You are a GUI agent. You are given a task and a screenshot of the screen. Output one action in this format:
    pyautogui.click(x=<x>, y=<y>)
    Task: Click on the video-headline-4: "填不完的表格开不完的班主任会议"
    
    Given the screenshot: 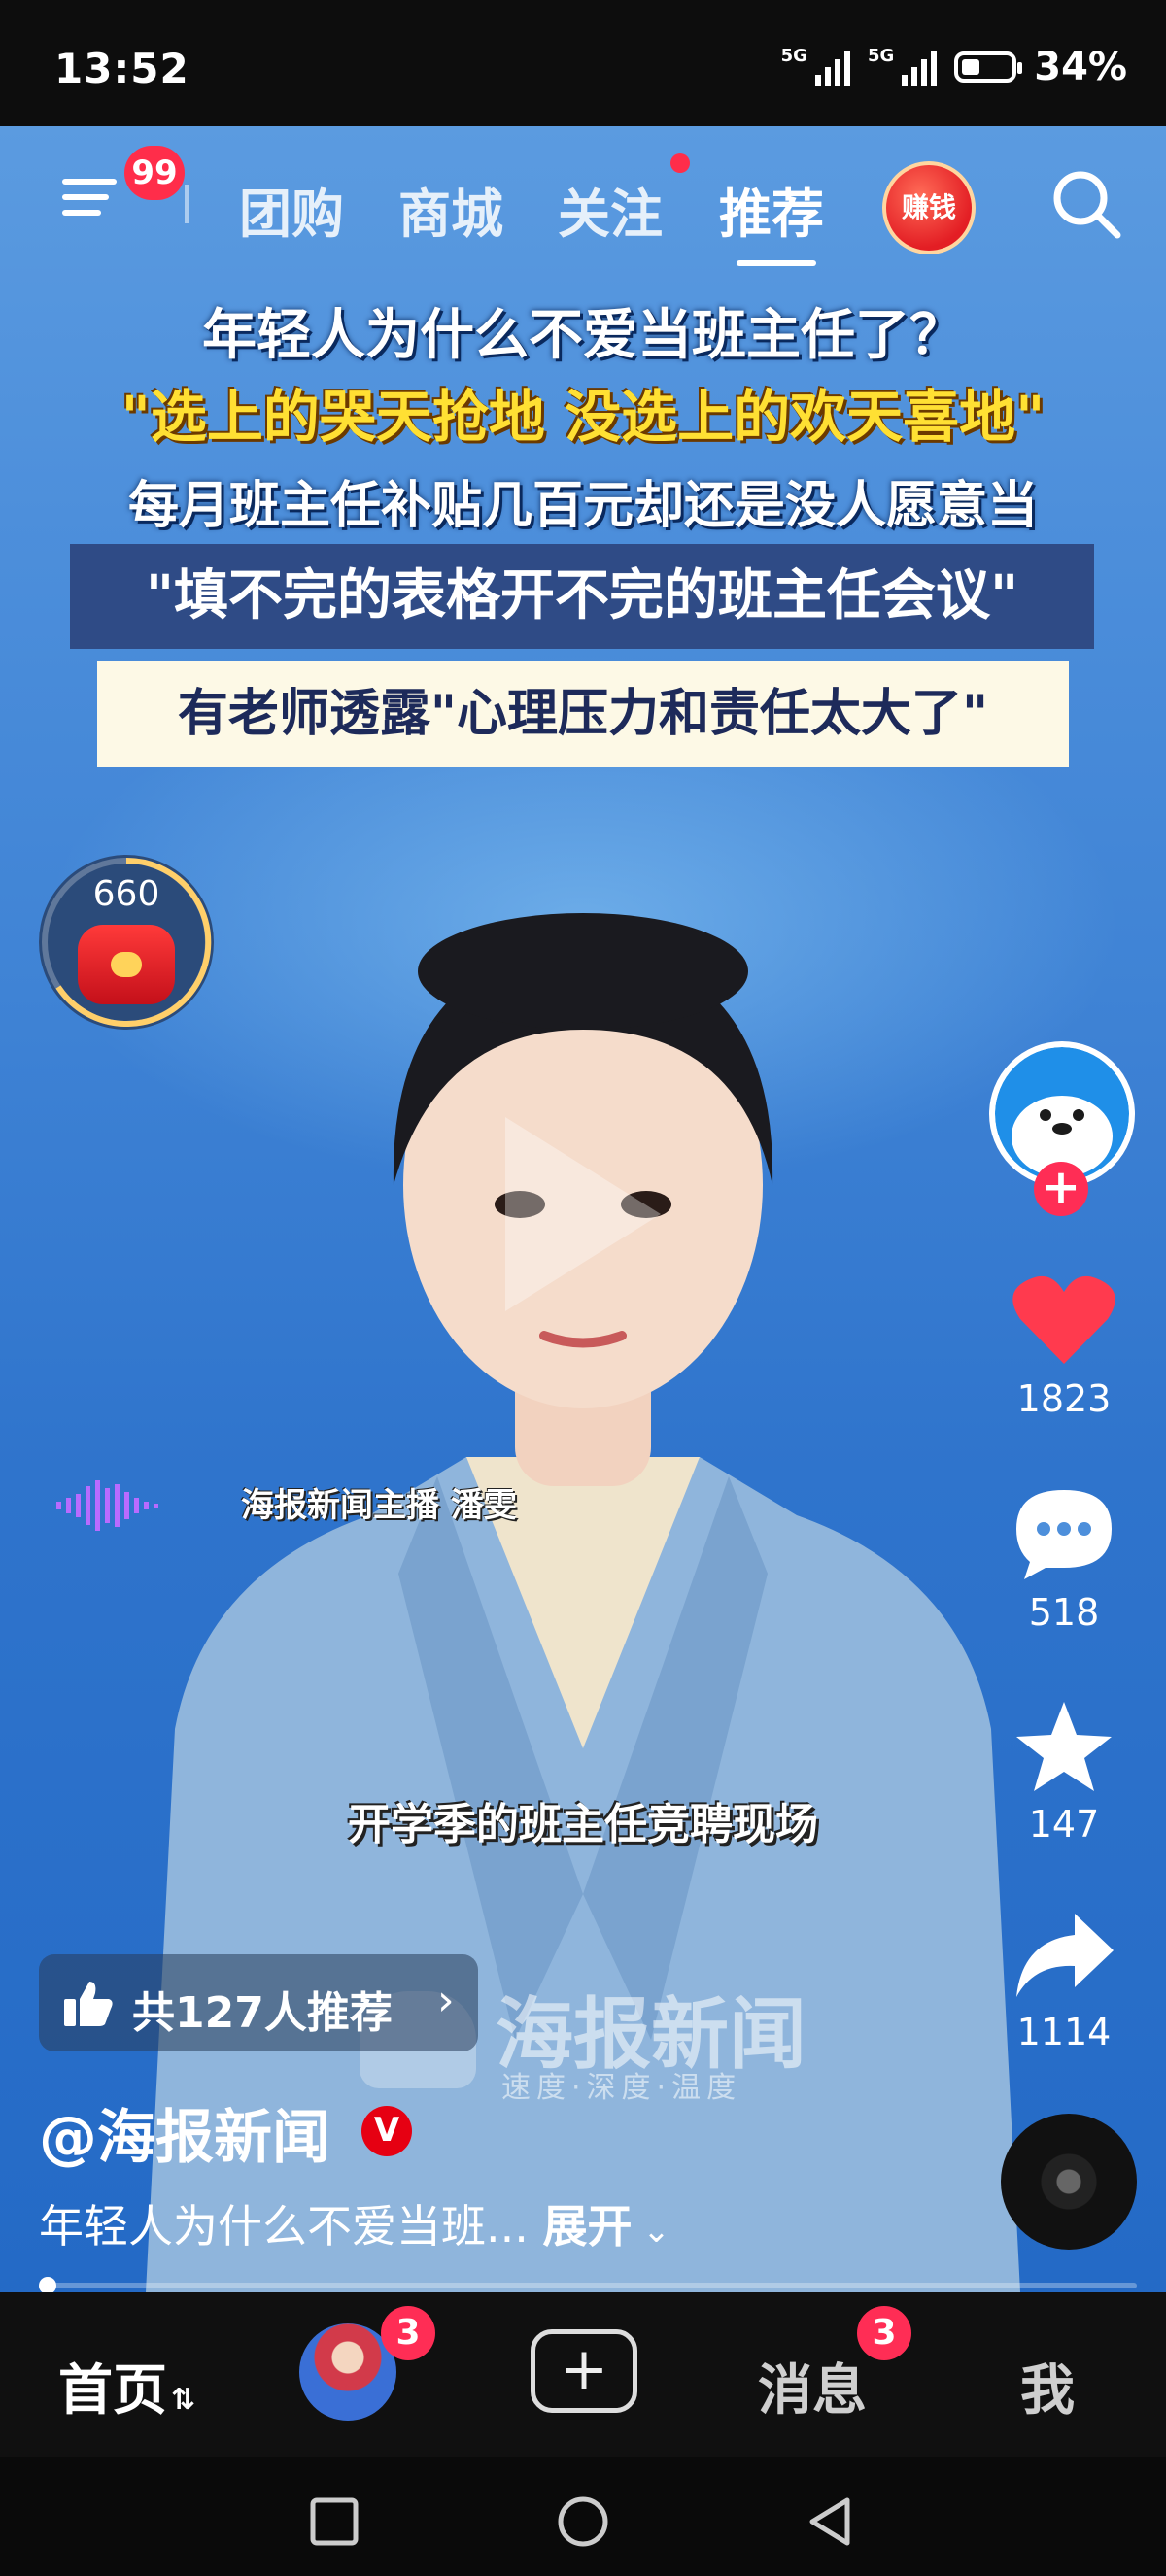 What is the action you would take?
    pyautogui.click(x=582, y=596)
    